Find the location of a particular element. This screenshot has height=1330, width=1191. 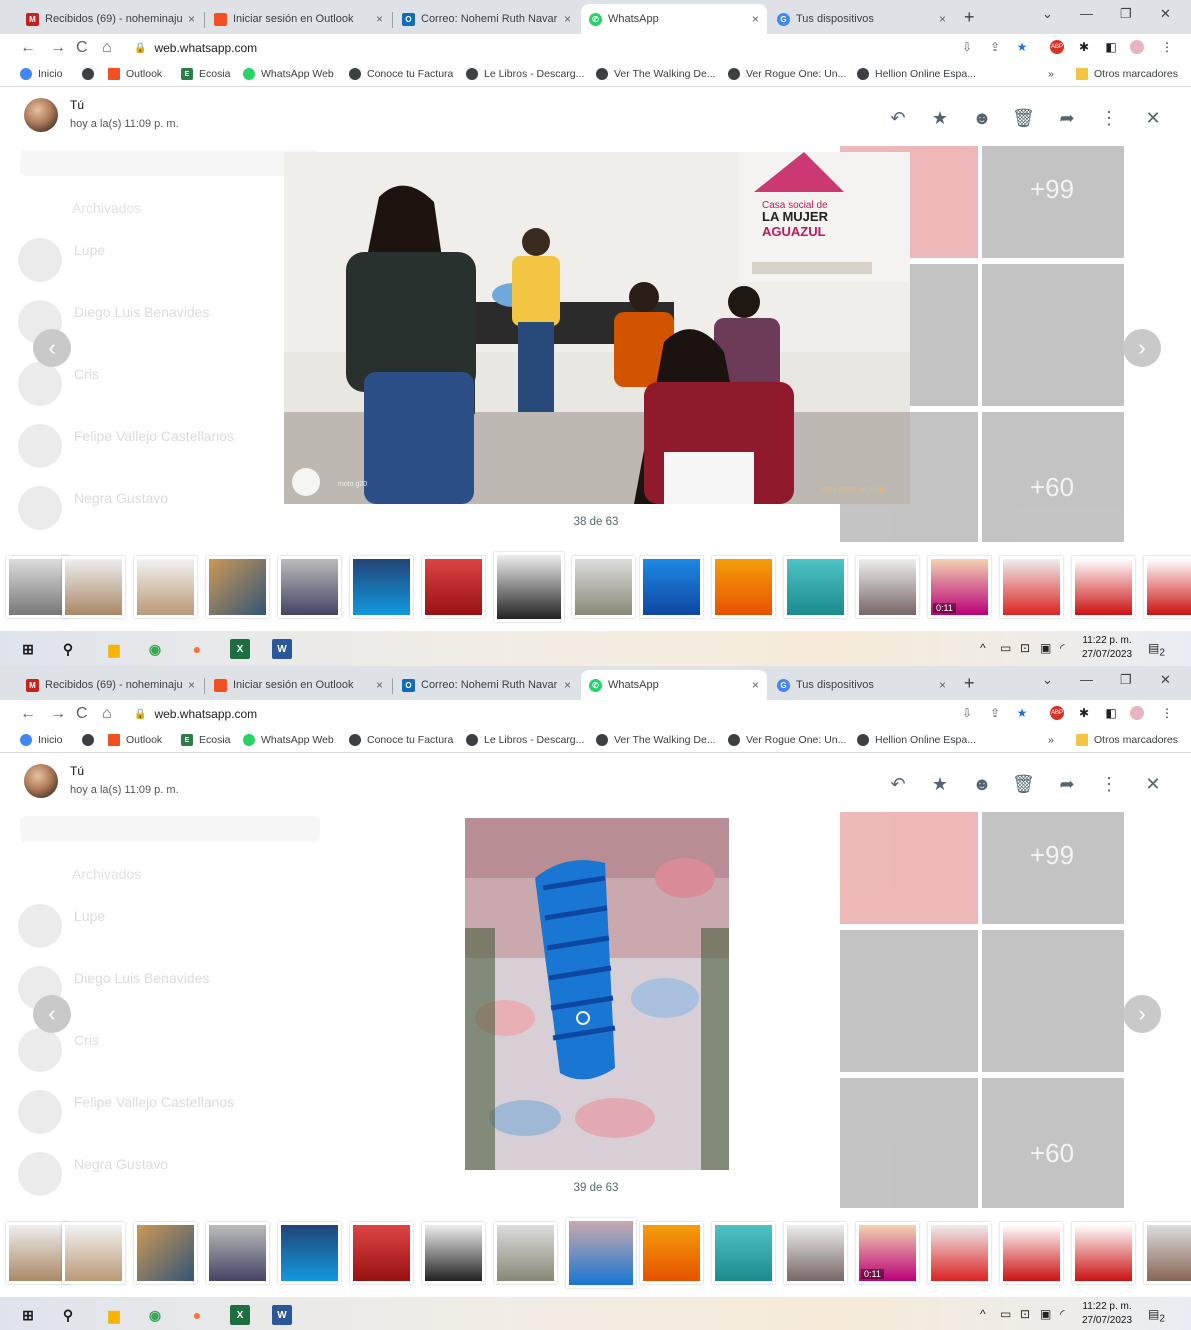

excel-icon: X is located at coordinates (240, 649).